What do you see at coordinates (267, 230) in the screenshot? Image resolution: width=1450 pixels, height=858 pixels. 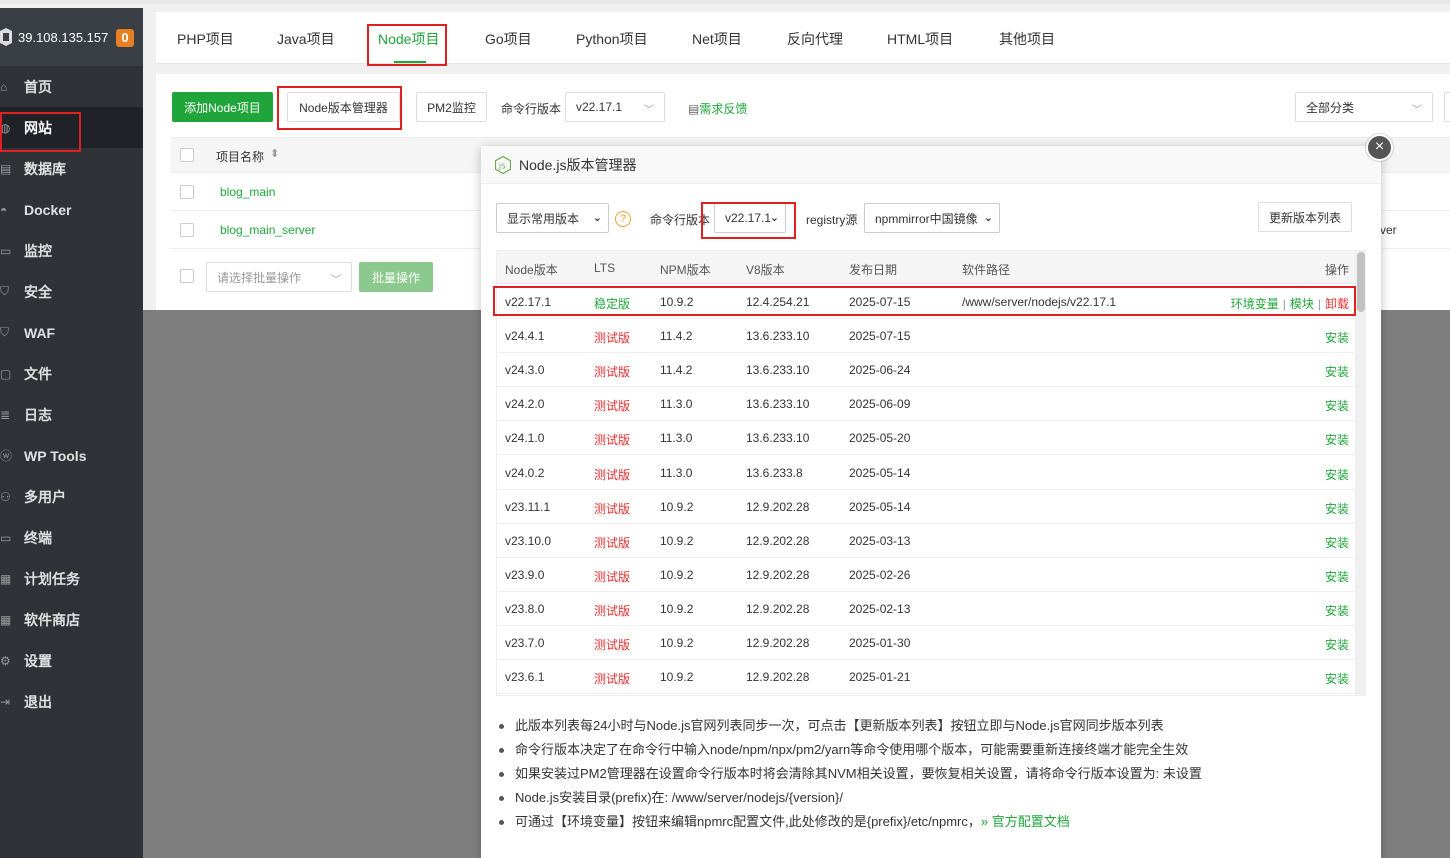 I see `project-link: blog_main_server` at bounding box center [267, 230].